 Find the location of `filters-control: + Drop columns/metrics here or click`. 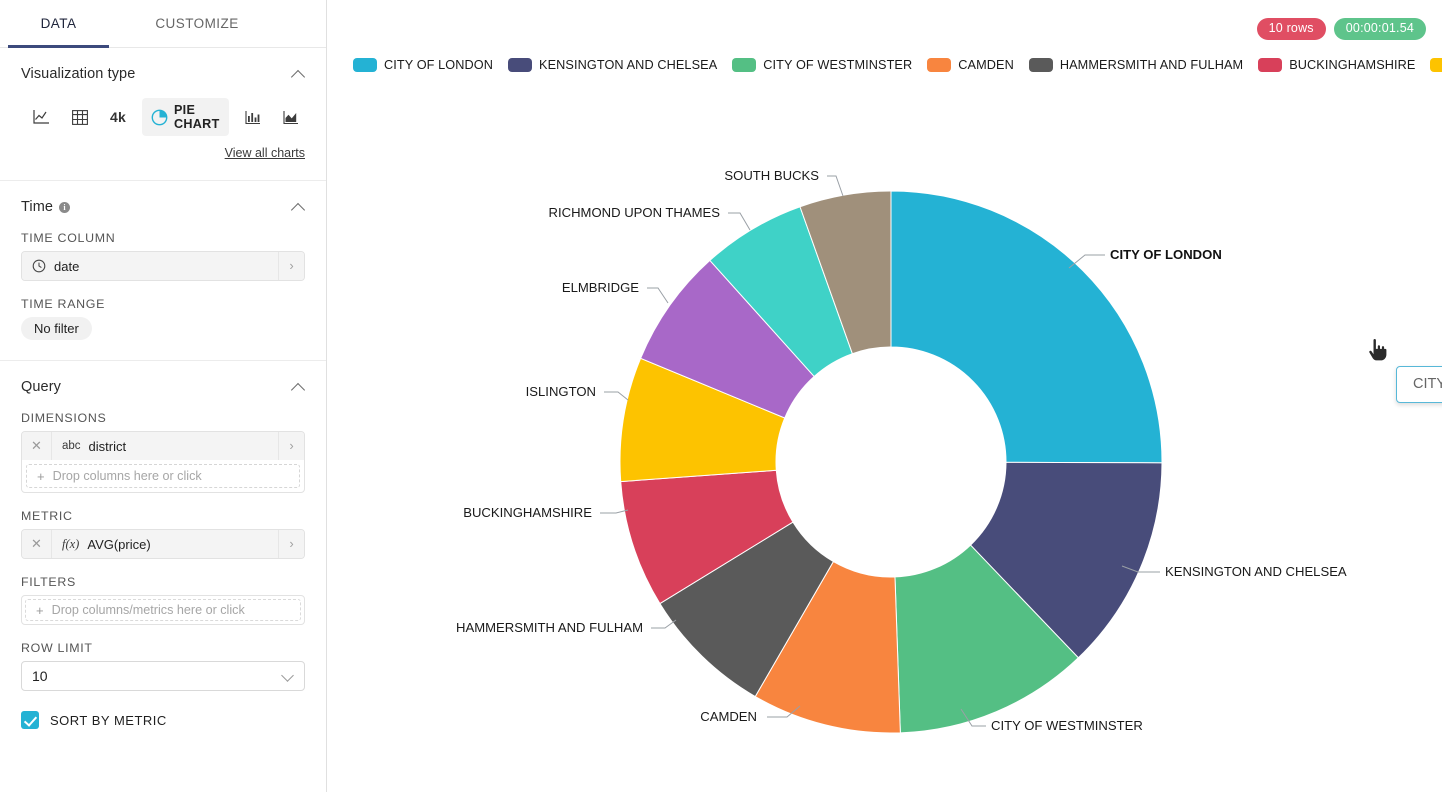

filters-control: + Drop columns/metrics here or click is located at coordinates (163, 610).